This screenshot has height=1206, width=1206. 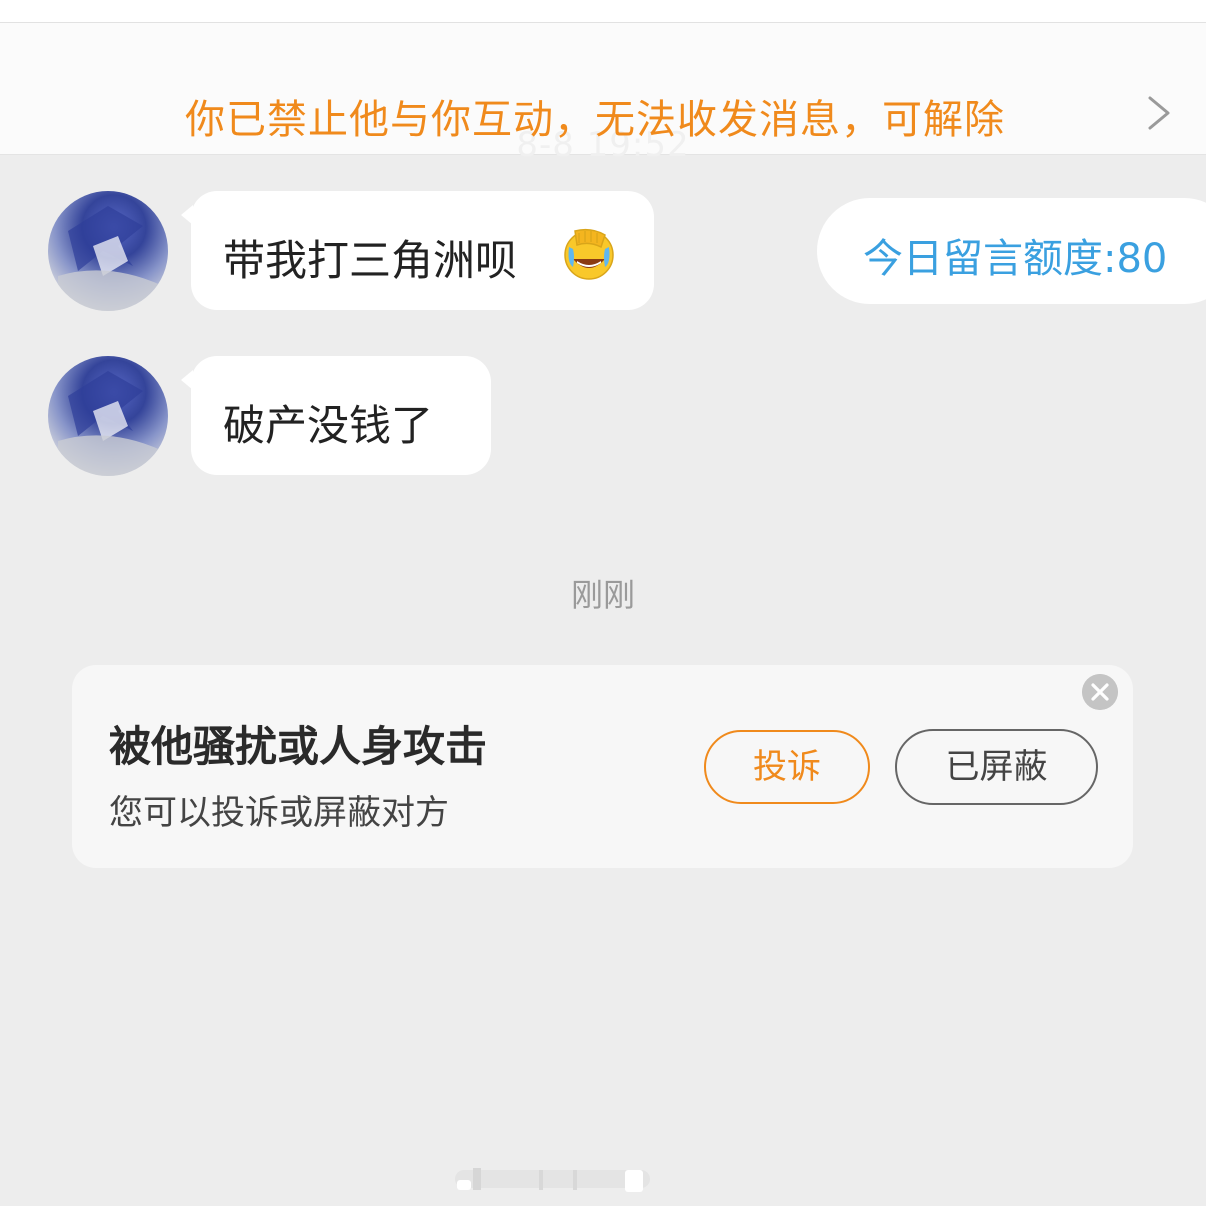 I want to click on harassment-report-card: 被他骚扰或人身攻击 您可以投诉或屏蔽对方 投诉 已屏蔽, so click(x=602, y=766).